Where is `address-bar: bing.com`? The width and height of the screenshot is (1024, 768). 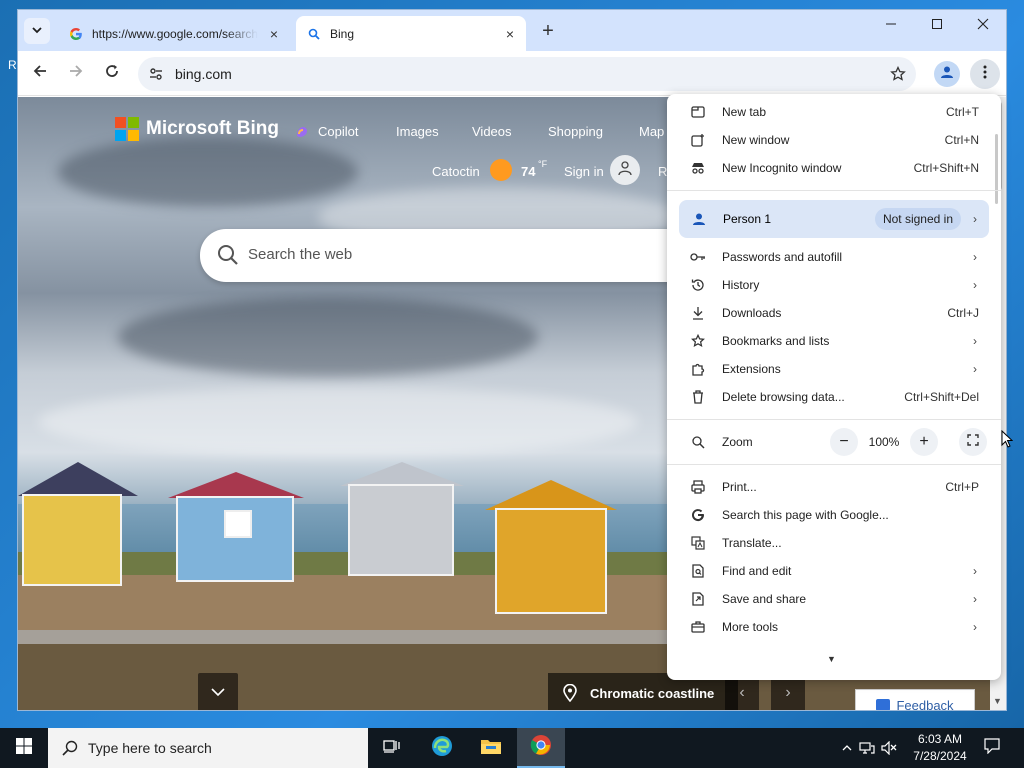 address-bar: bing.com is located at coordinates (527, 74).